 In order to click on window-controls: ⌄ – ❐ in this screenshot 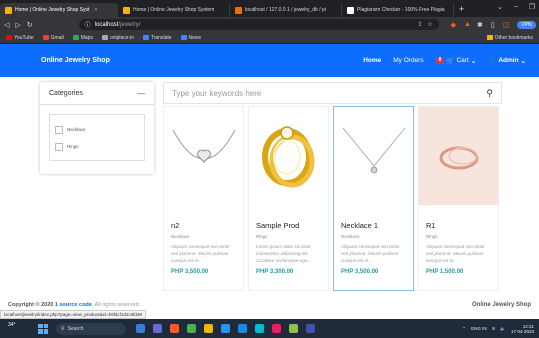, I will do `click(516, 7)`.